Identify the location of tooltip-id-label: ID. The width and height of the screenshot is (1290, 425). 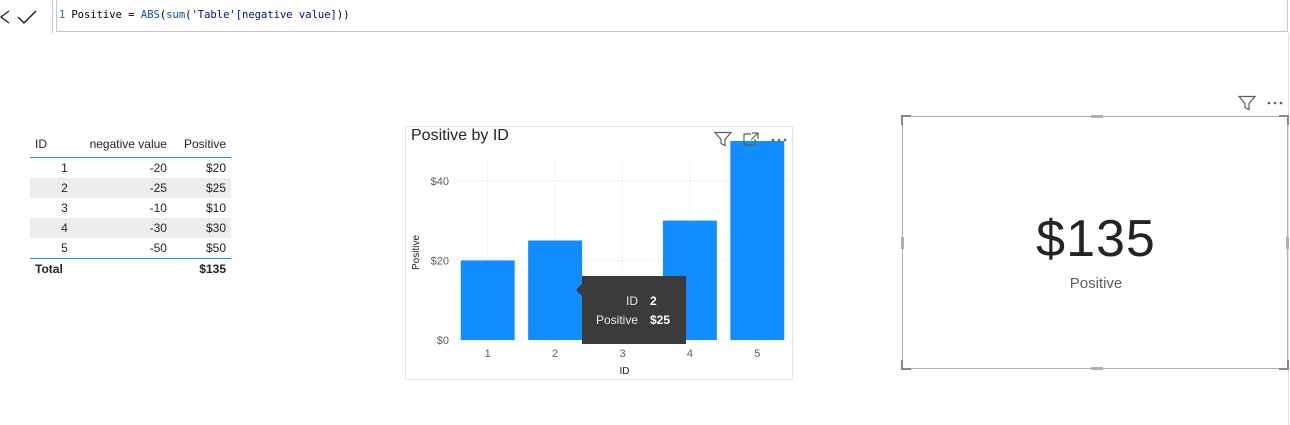
(632, 301).